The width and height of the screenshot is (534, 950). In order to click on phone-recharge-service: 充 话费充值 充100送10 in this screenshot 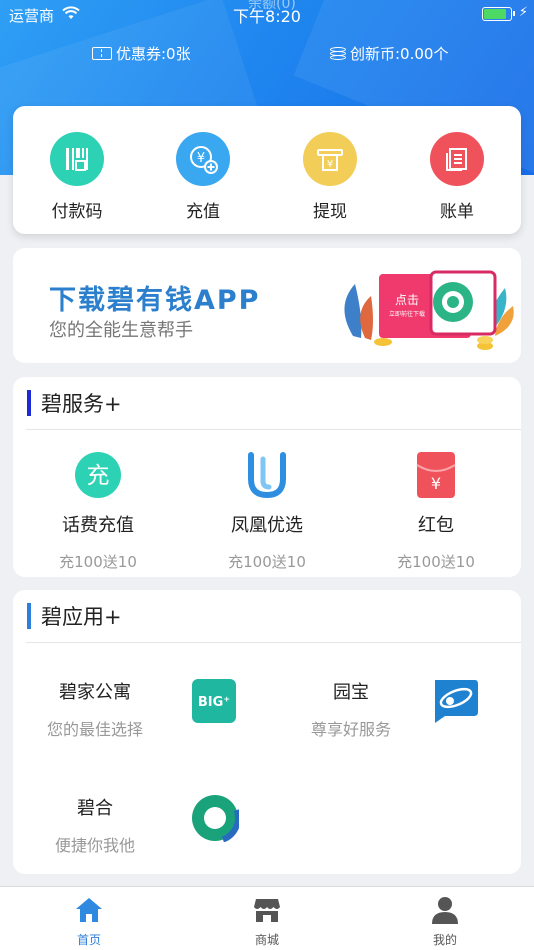, I will do `click(98, 511)`.